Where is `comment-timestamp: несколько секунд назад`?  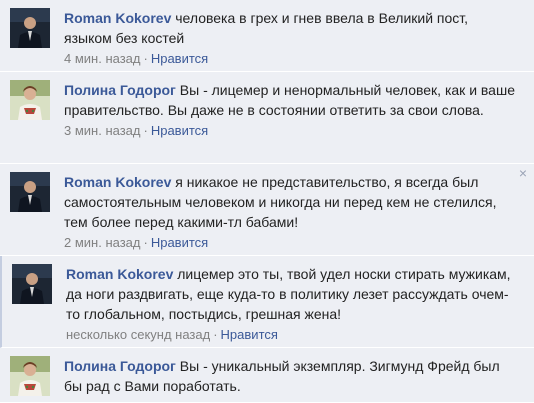
comment-timestamp: несколько секунд назад is located at coordinates (138, 334).